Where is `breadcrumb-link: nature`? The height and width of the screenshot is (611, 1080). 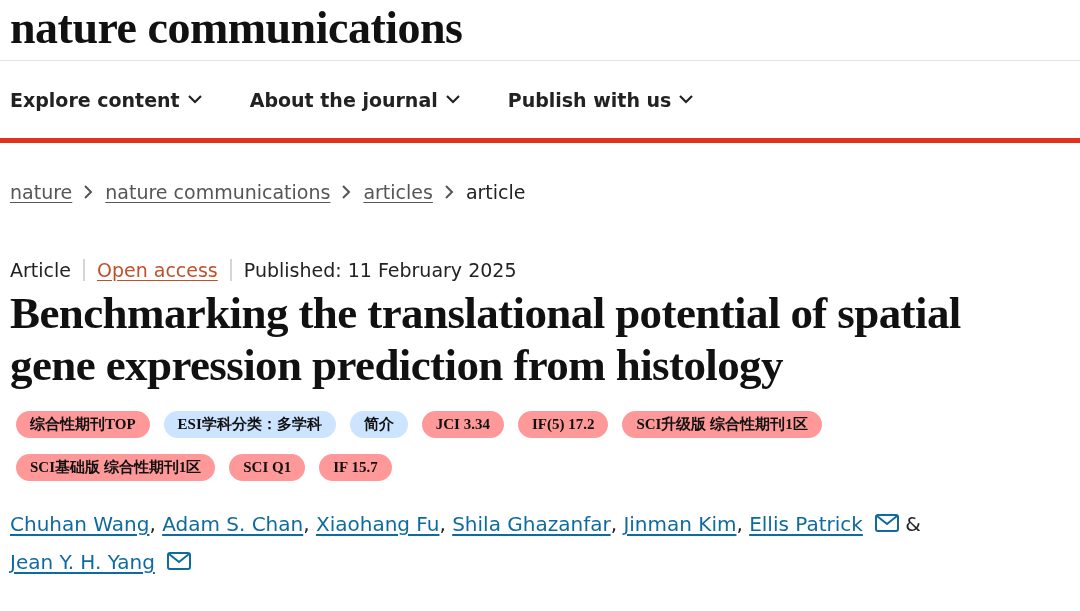 breadcrumb-link: nature is located at coordinates (41, 192).